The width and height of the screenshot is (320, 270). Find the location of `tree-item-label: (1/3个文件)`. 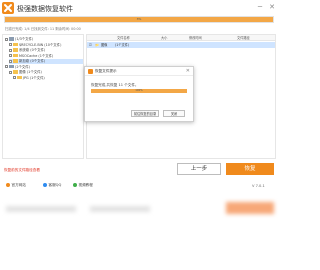

tree-item-label: (1/3个文件) is located at coordinates (24, 39).